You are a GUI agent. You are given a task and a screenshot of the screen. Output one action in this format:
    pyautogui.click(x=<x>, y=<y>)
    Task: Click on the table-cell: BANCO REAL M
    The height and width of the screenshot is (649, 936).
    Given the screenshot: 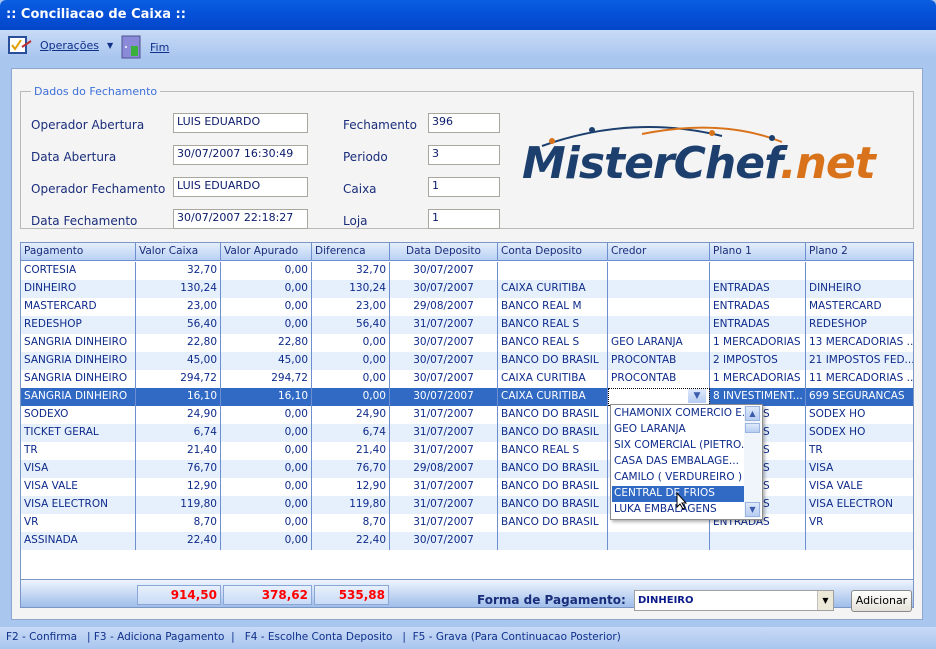 What is the action you would take?
    pyautogui.click(x=553, y=307)
    